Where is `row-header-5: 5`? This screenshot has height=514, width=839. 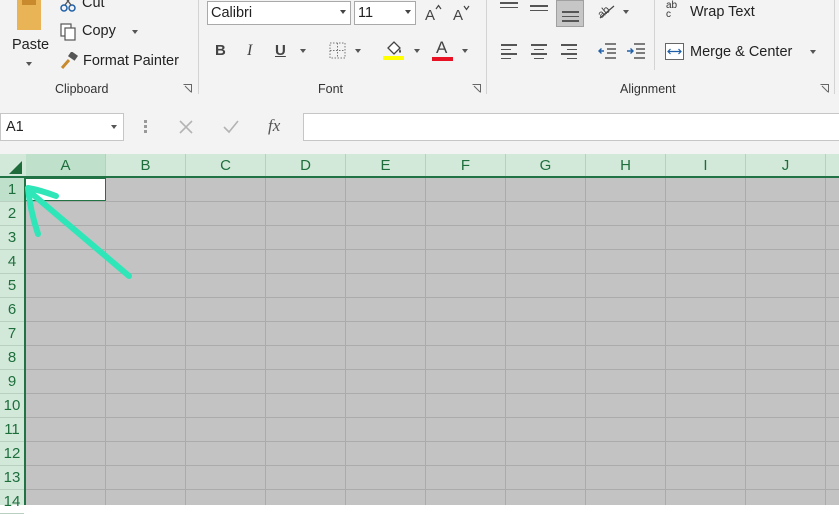 row-header-5: 5 is located at coordinates (12, 286).